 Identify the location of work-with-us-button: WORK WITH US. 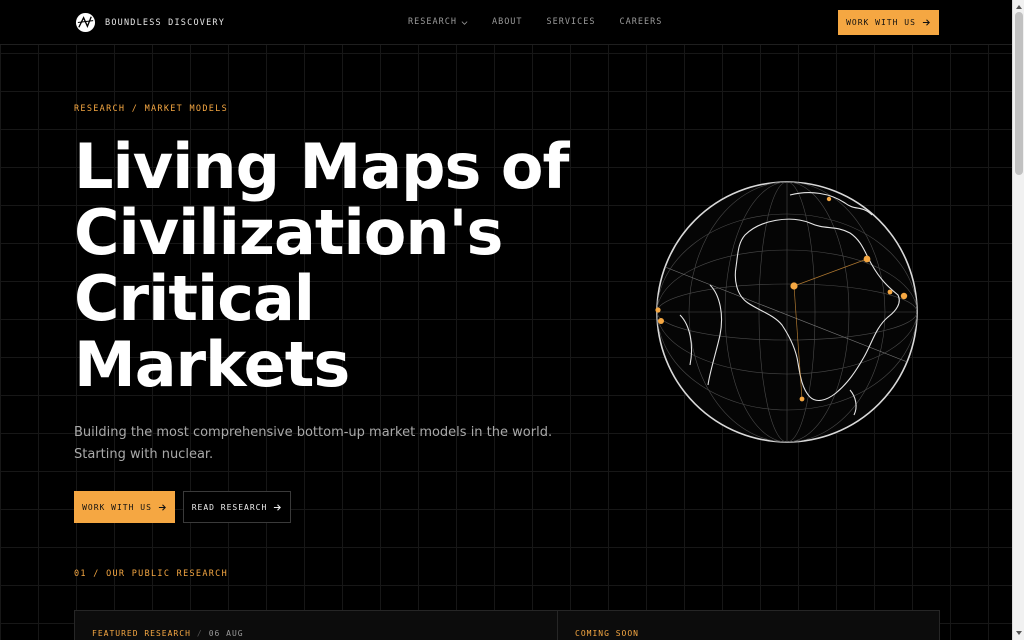
(124, 507).